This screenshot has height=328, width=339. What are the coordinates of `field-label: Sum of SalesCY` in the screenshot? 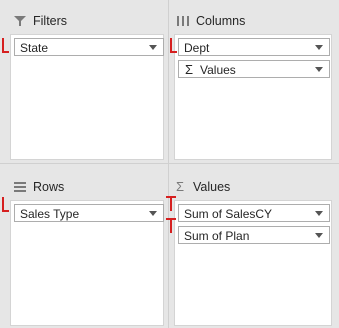 It's located at (228, 214).